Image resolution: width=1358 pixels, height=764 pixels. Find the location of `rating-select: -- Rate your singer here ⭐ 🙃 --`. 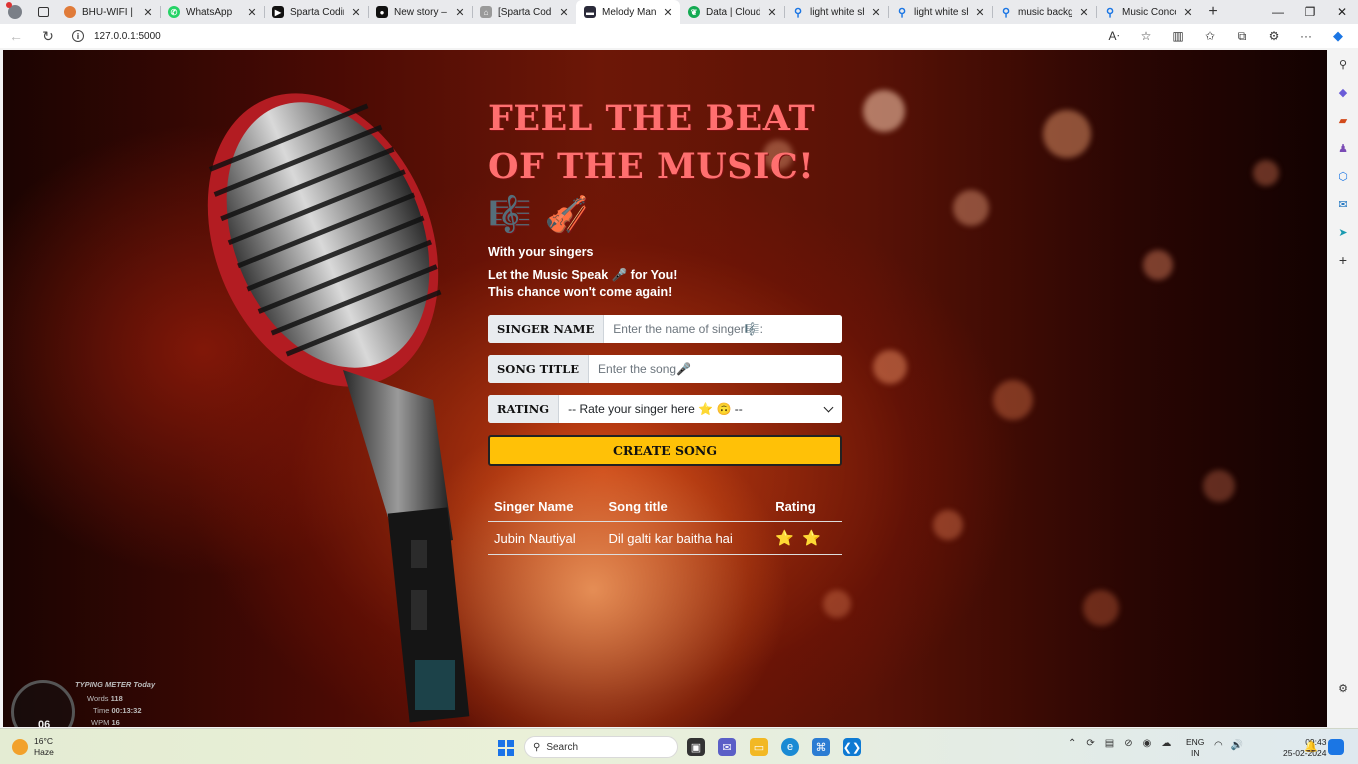

rating-select: -- Rate your singer here ⭐ 🙃 -- is located at coordinates (700, 409).